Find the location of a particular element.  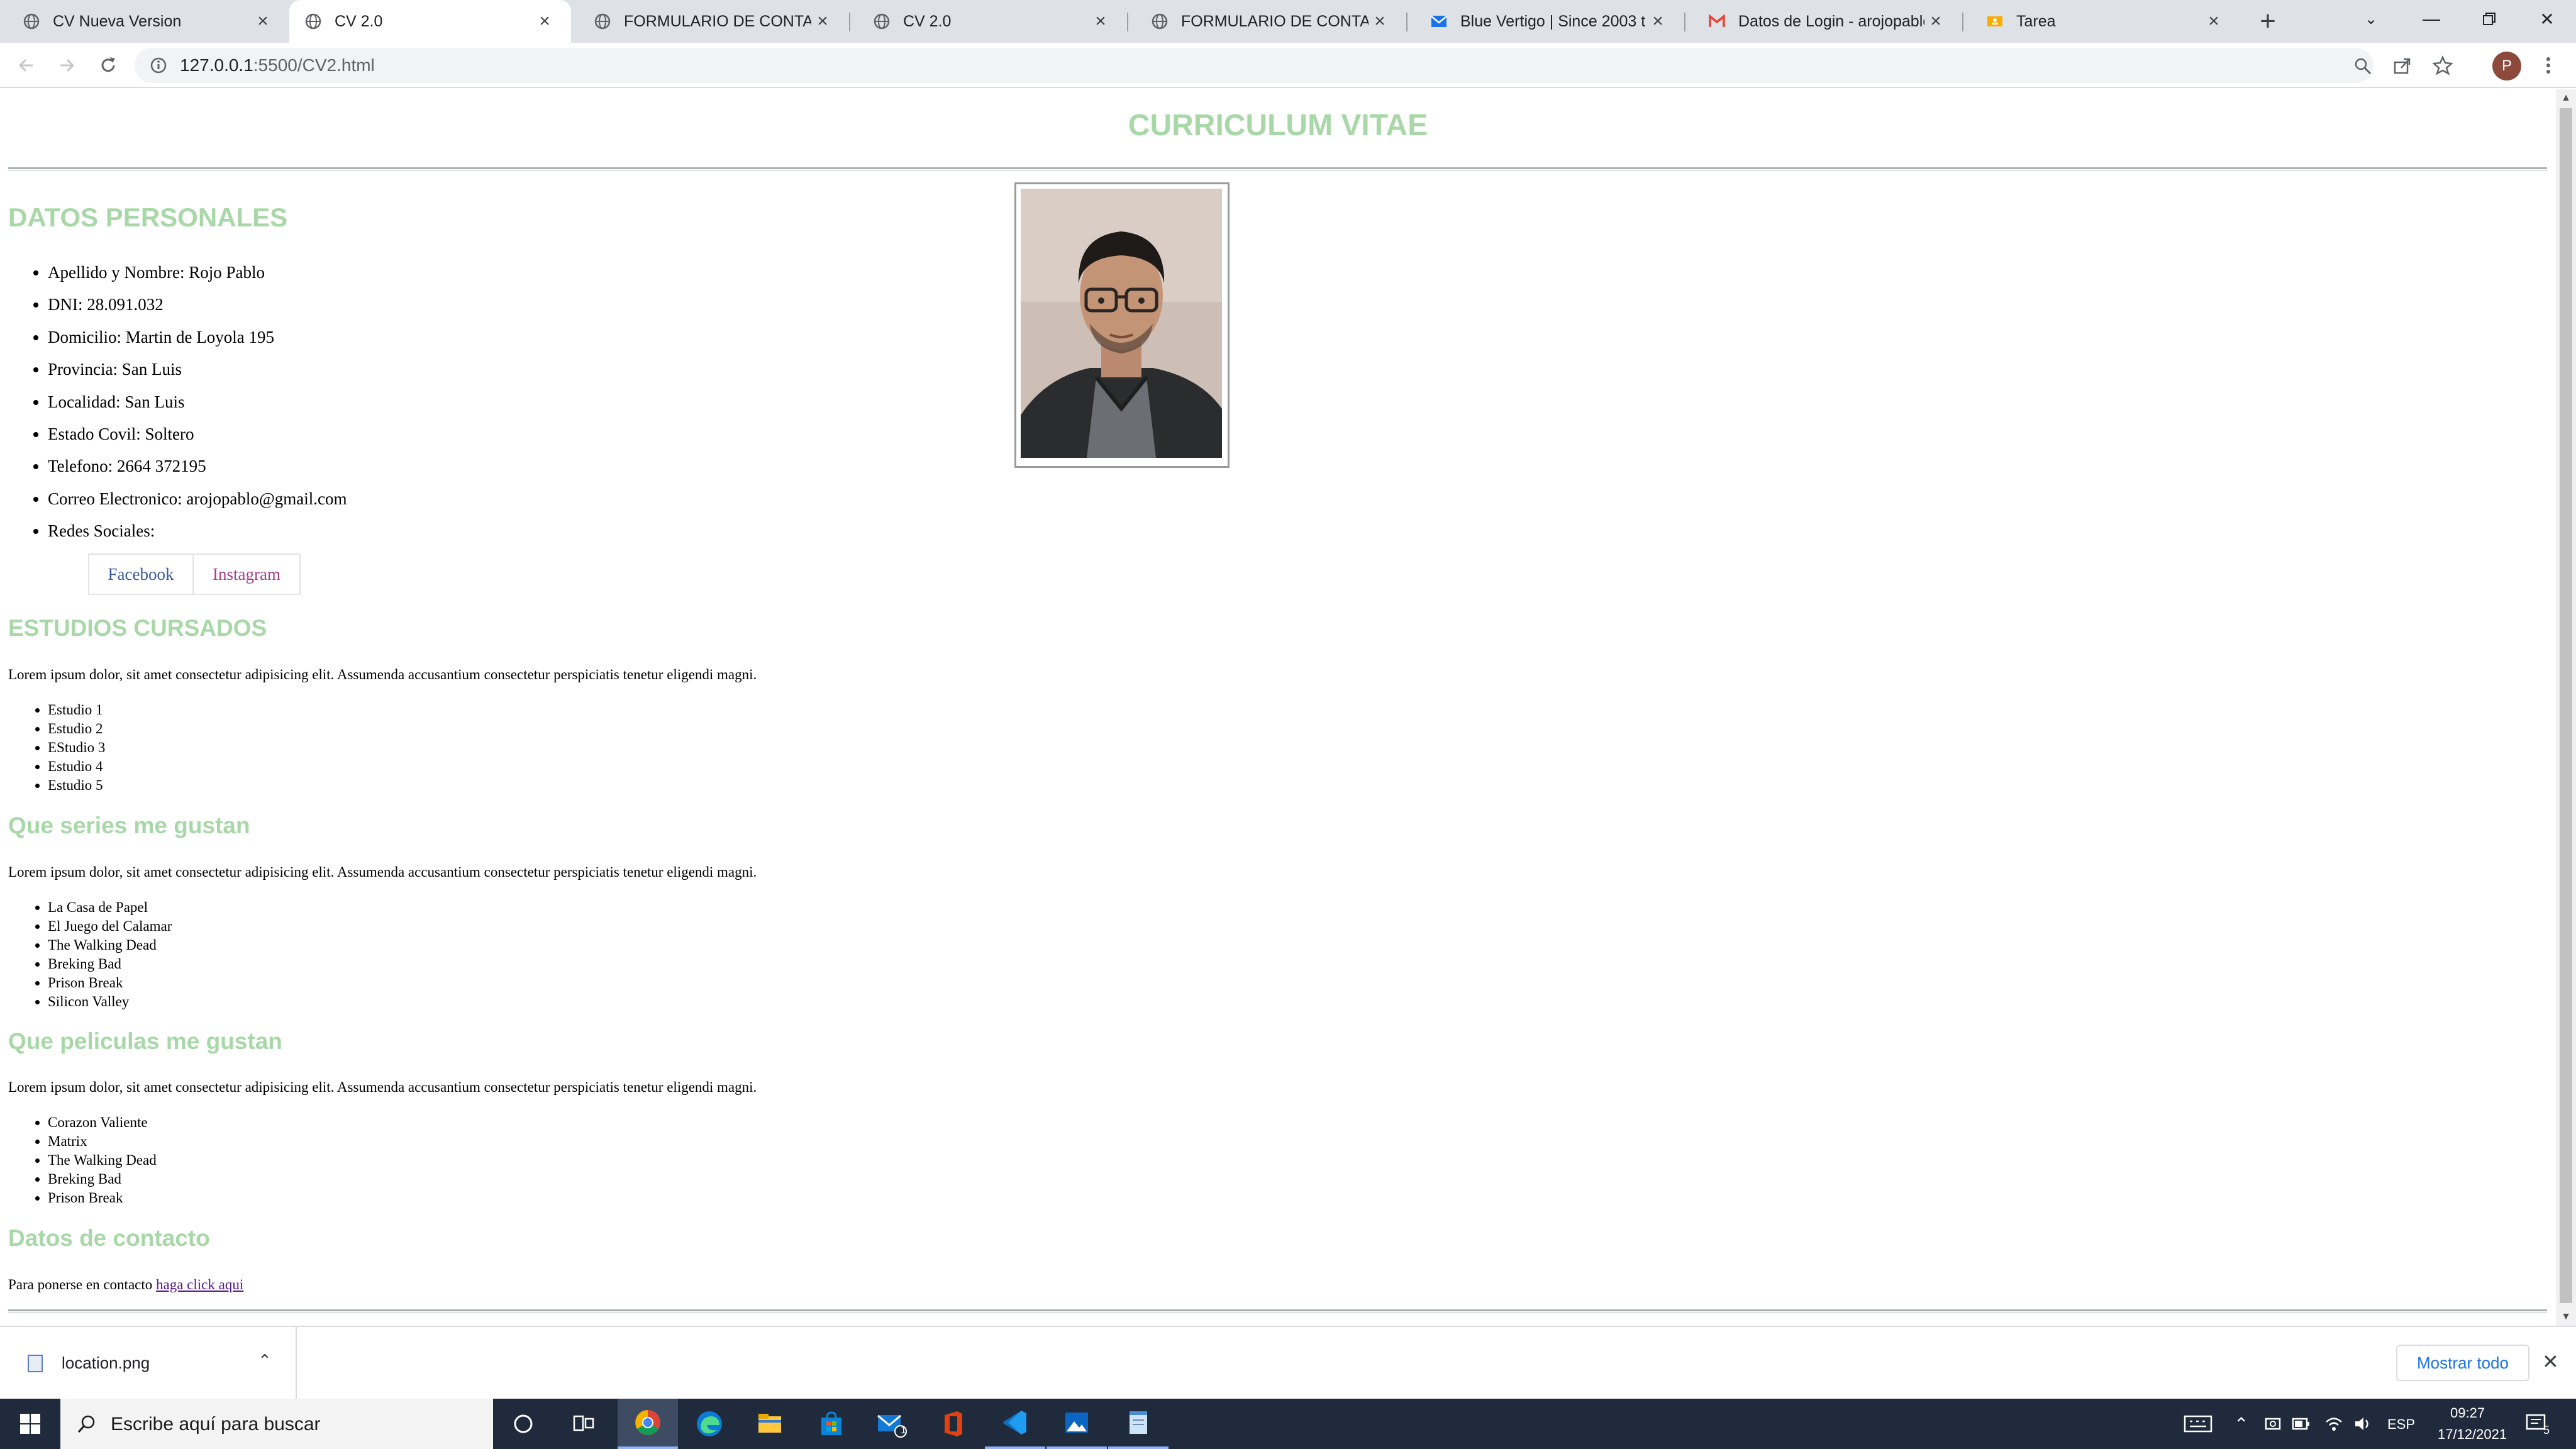

clock-time: 09:27 is located at coordinates (2467, 1413).